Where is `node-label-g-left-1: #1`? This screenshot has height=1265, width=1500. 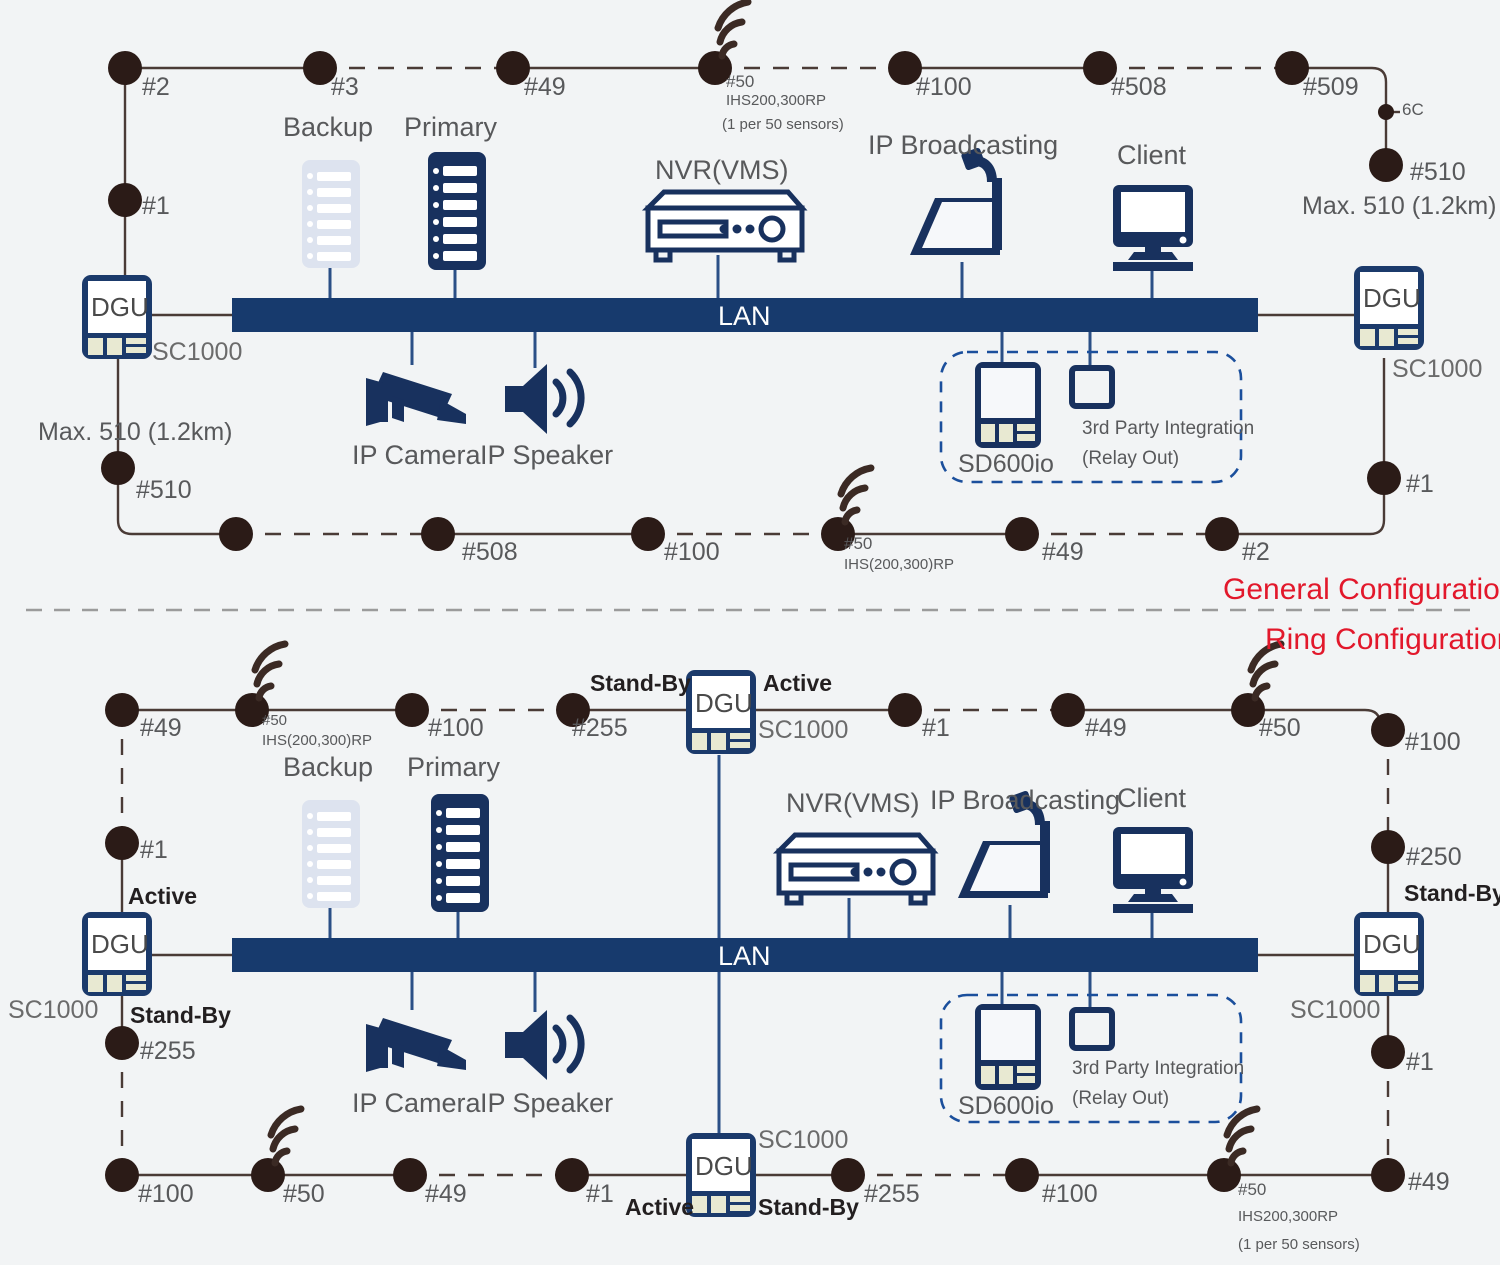 node-label-g-left-1: #1 is located at coordinates (156, 206).